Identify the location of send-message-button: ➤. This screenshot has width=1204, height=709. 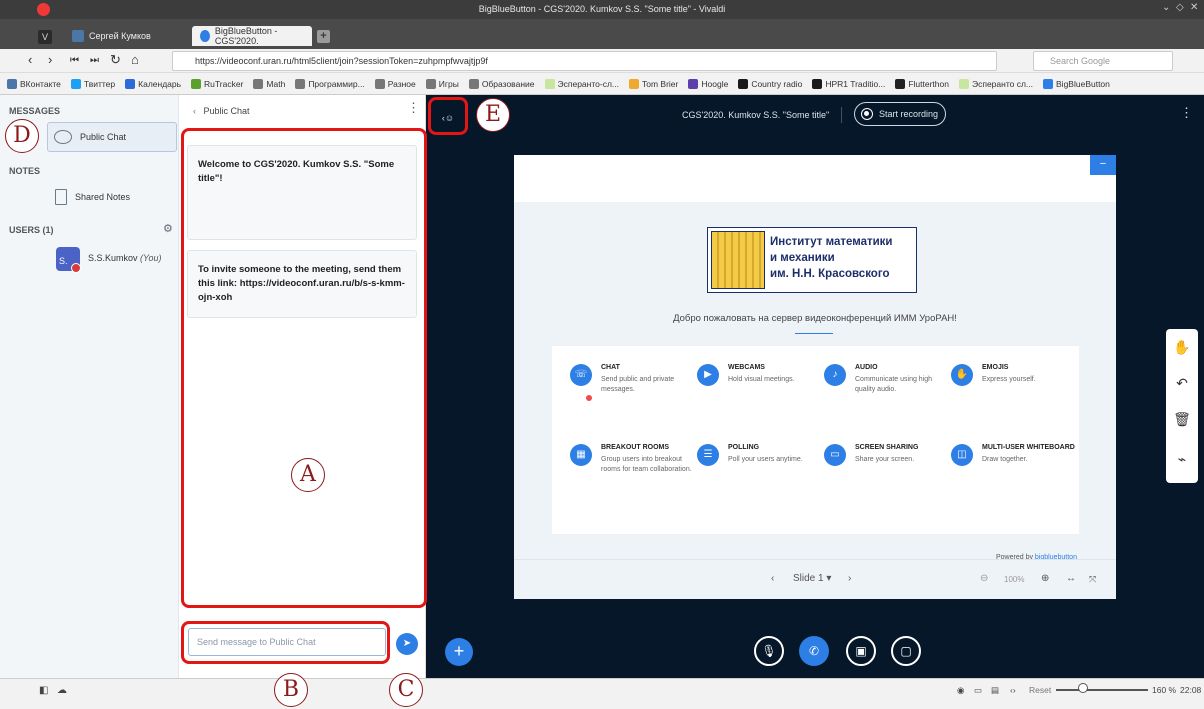
(407, 644).